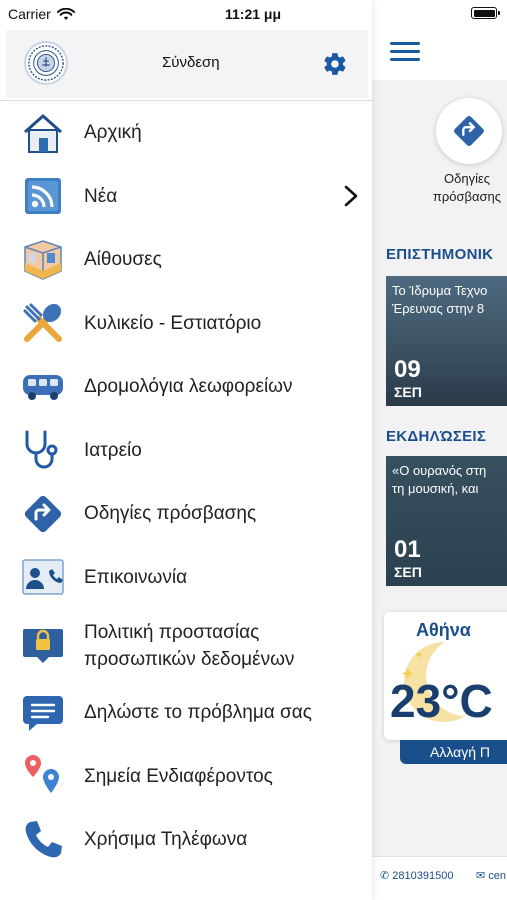 Image resolution: width=507 pixels, height=900 pixels. What do you see at coordinates (186, 197) in the screenshot?
I see `menu-item-news: Νέα` at bounding box center [186, 197].